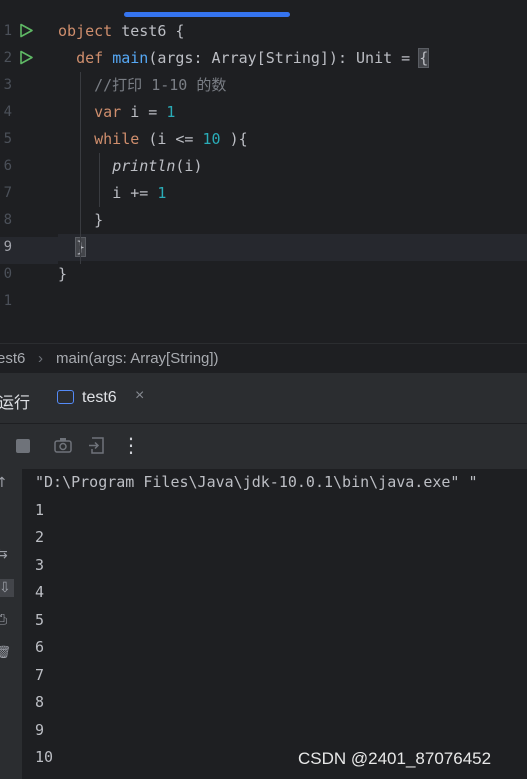 The width and height of the screenshot is (527, 779). Describe the element at coordinates (97, 445) in the screenshot. I see `exit-icon` at that location.